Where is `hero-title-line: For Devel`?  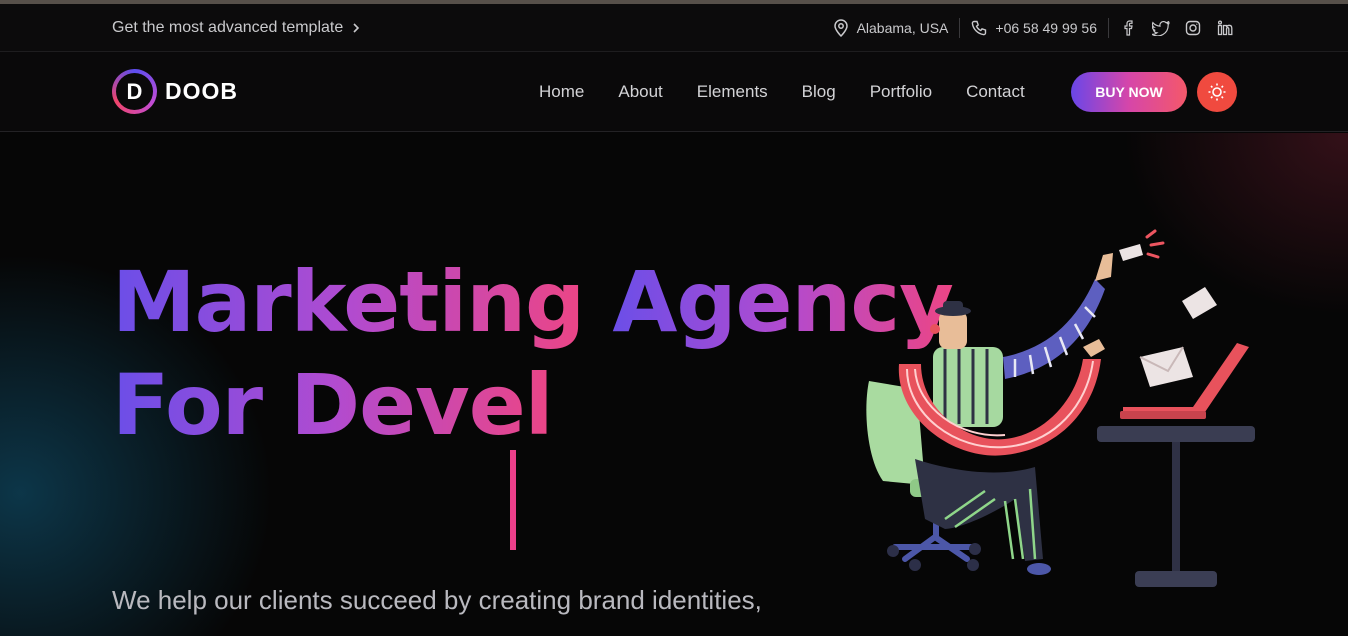
hero-title-line: For Devel is located at coordinates (333, 405).